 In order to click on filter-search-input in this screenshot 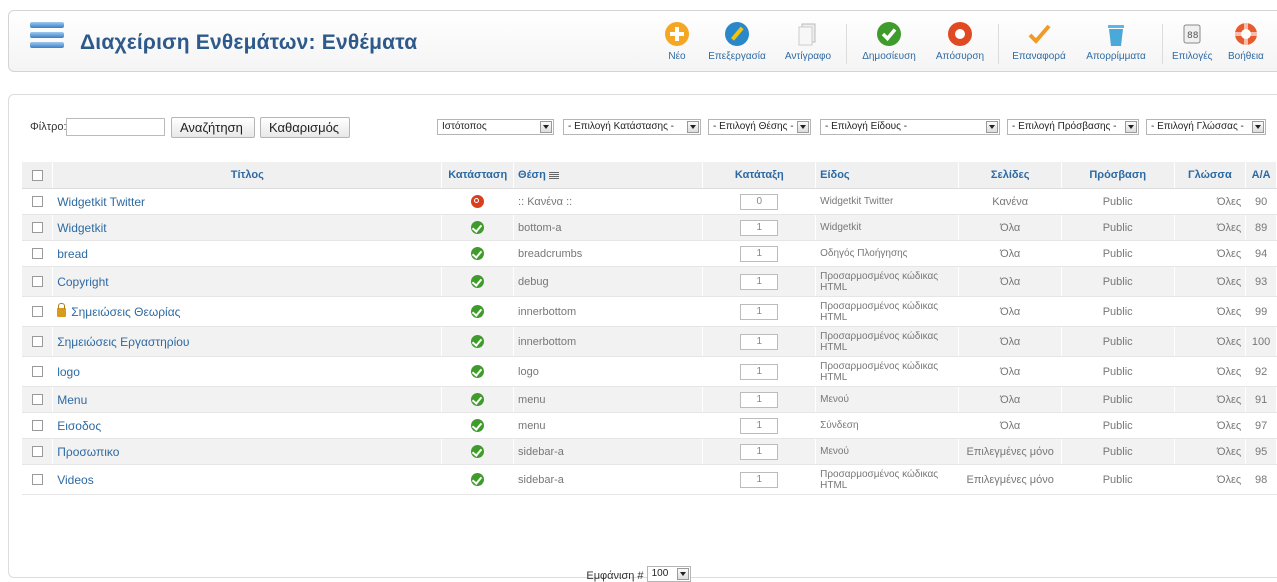, I will do `click(115, 127)`.